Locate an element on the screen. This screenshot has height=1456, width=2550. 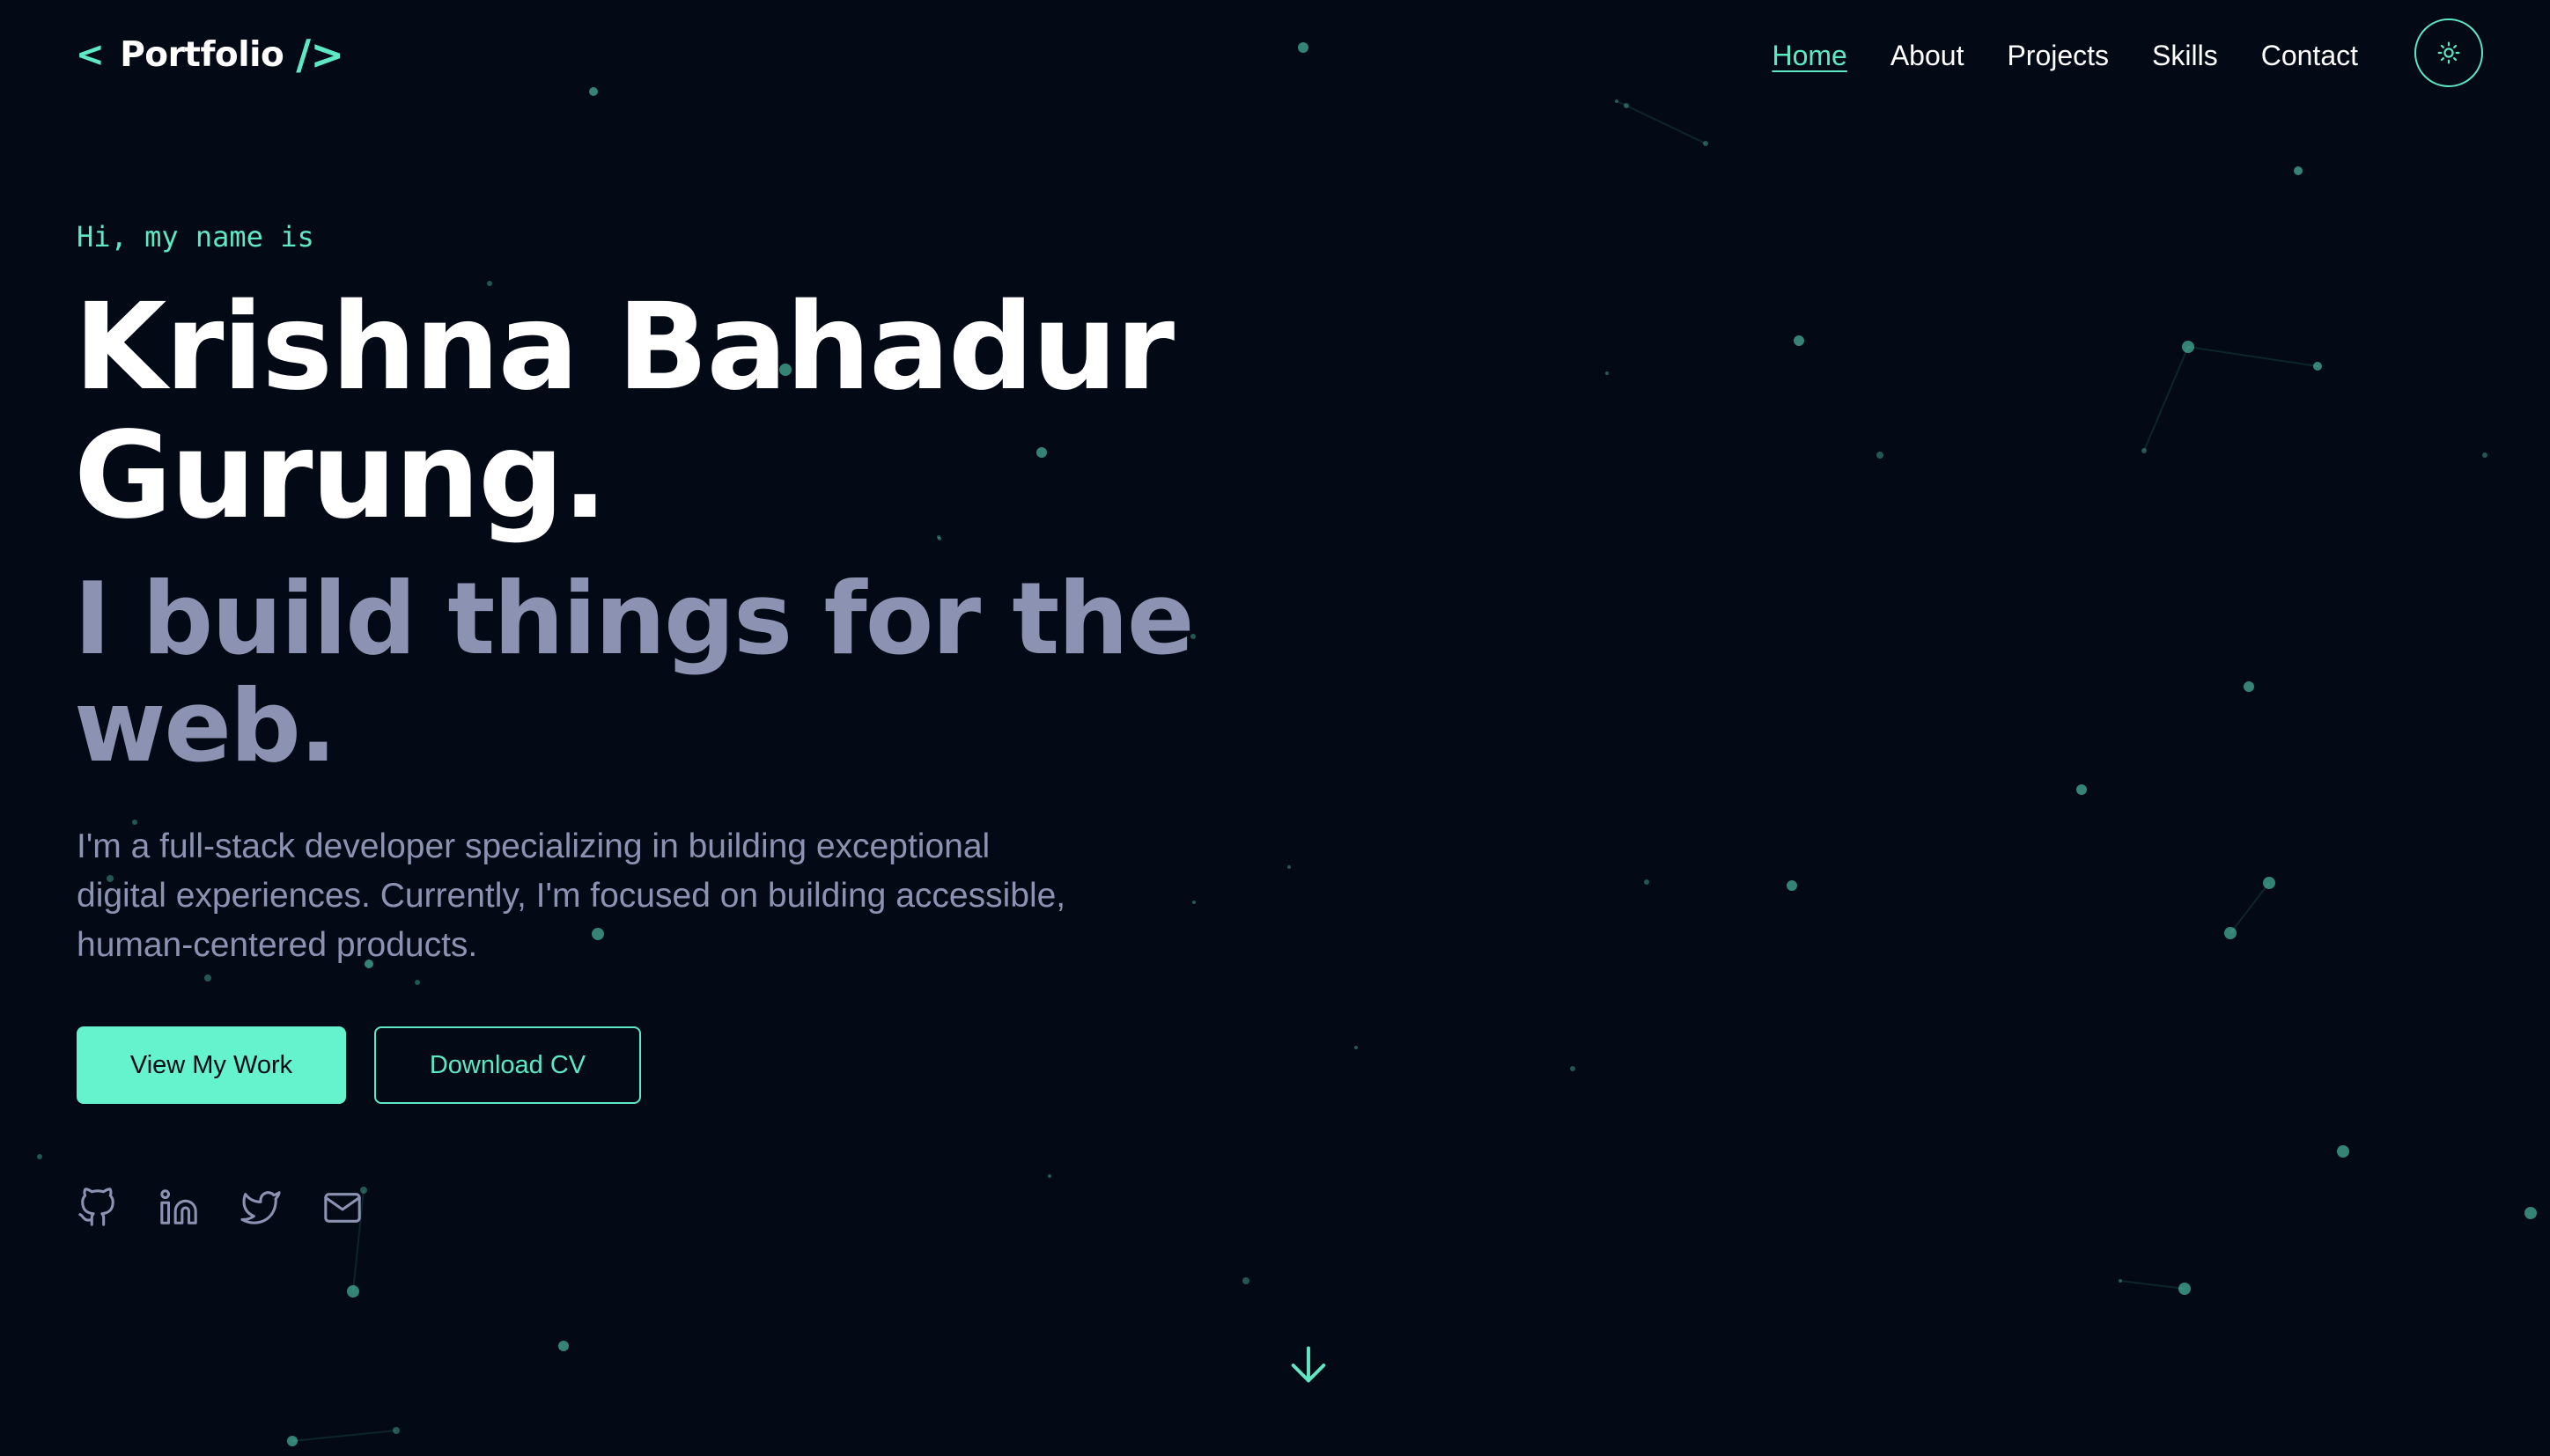
site-logo: < Portfolio /> is located at coordinates (210, 54).